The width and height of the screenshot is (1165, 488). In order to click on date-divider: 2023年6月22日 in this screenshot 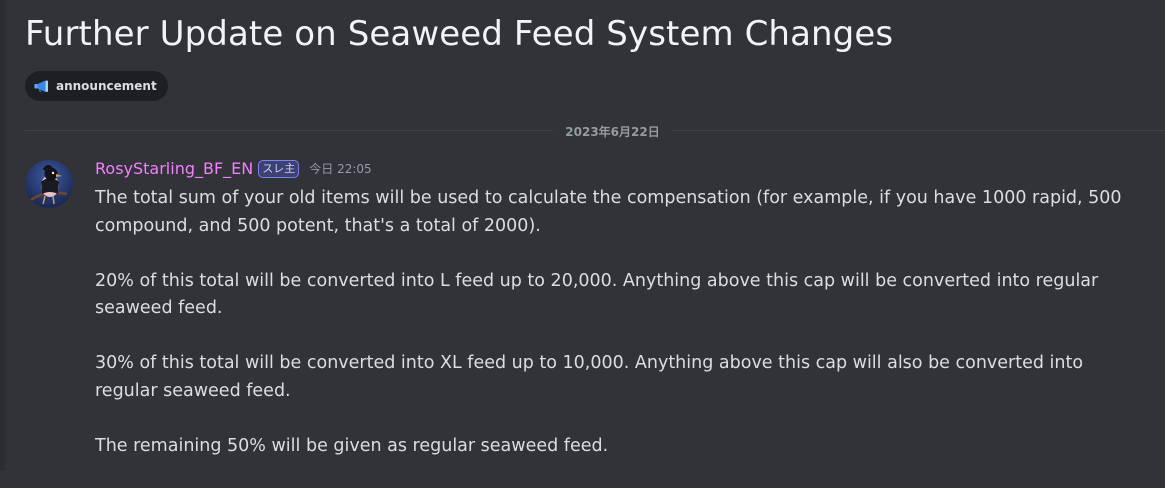, I will do `click(612, 132)`.